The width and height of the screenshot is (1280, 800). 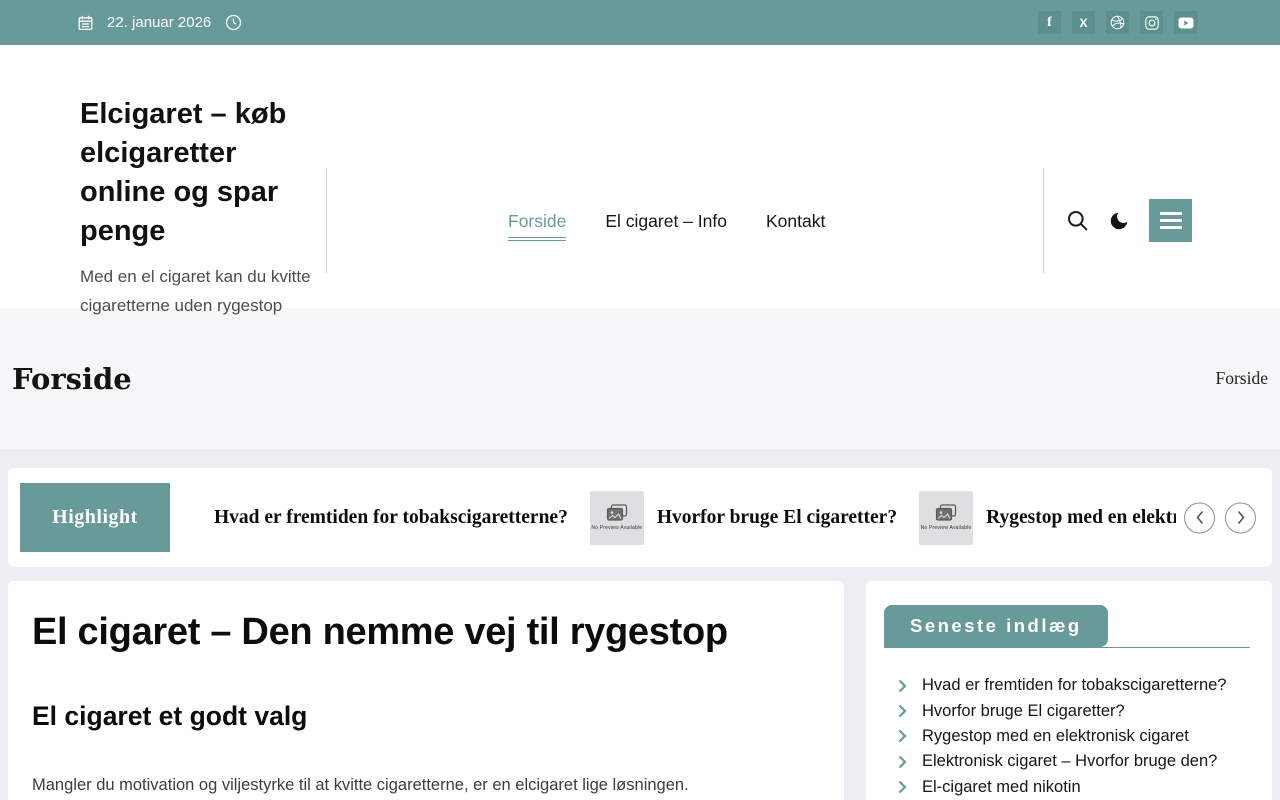 What do you see at coordinates (1216, 517) in the screenshot?
I see `carousel-controls` at bounding box center [1216, 517].